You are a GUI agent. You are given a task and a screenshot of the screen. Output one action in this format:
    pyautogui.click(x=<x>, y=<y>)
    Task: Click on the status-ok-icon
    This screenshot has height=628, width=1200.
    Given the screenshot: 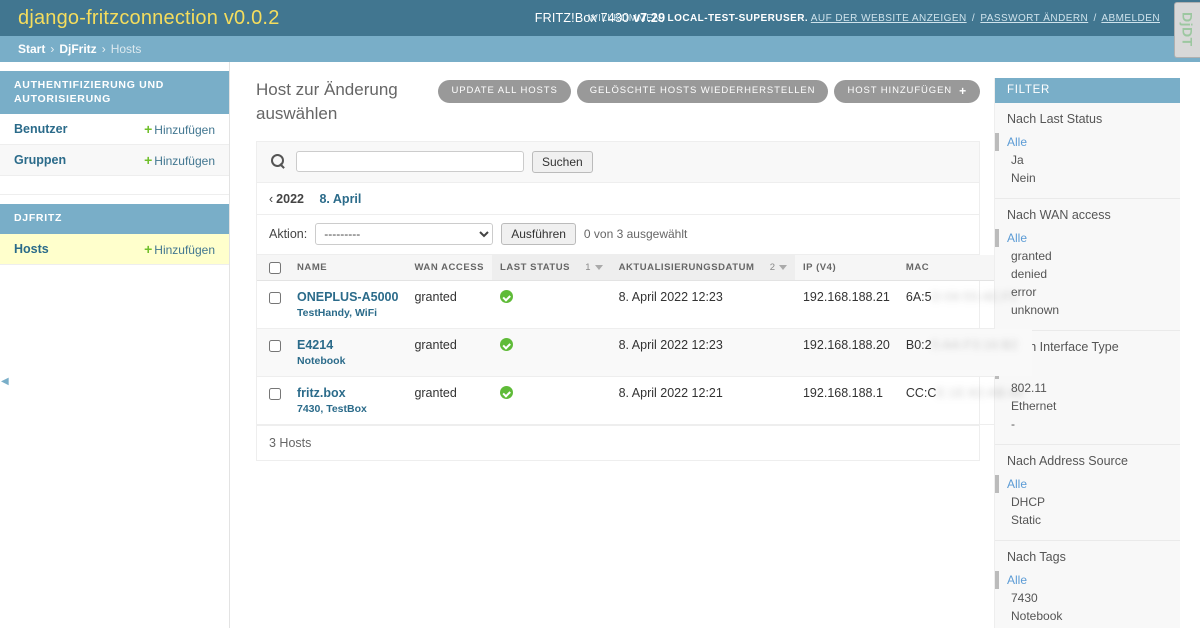 What is the action you would take?
    pyautogui.click(x=506, y=392)
    